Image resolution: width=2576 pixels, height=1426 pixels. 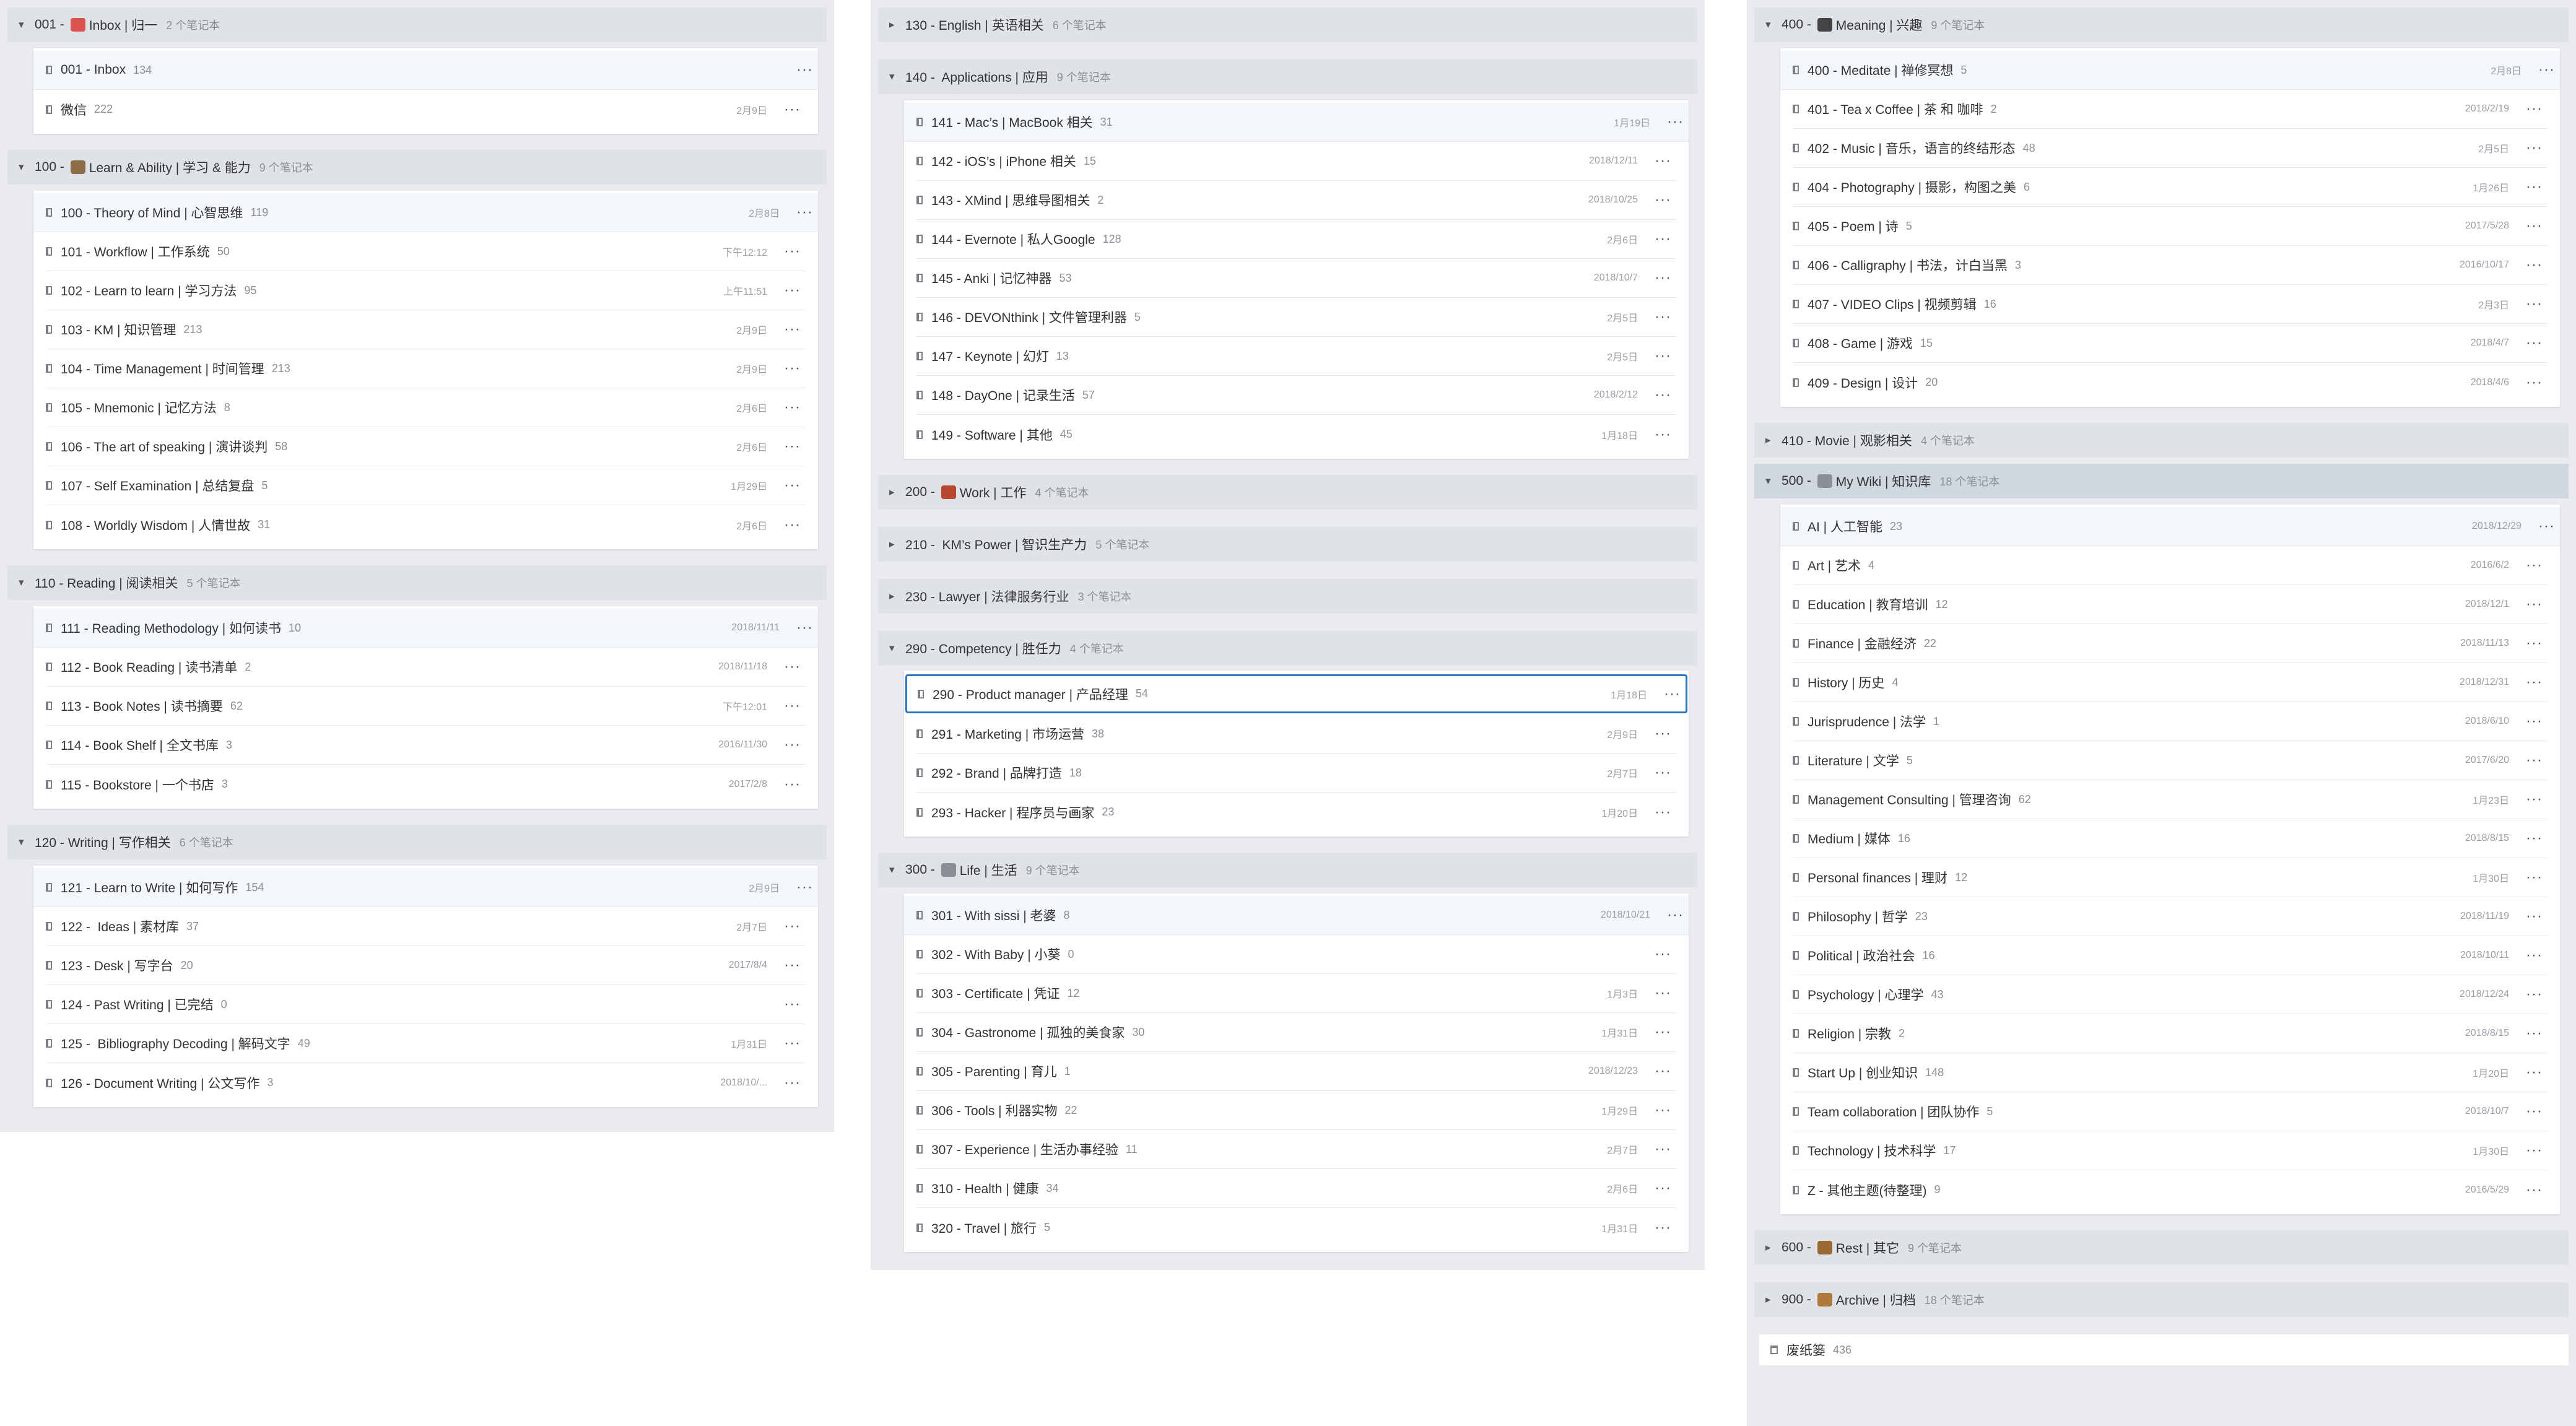 What do you see at coordinates (1287, 648) in the screenshot?
I see `stack-header: ▾ 290 - Competency | 胜任力 4 个笔记本` at bounding box center [1287, 648].